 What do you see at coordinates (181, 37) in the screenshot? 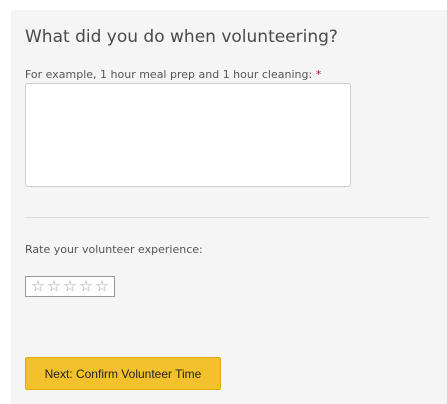
I see `form-heading: What did you do when volunteering?` at bounding box center [181, 37].